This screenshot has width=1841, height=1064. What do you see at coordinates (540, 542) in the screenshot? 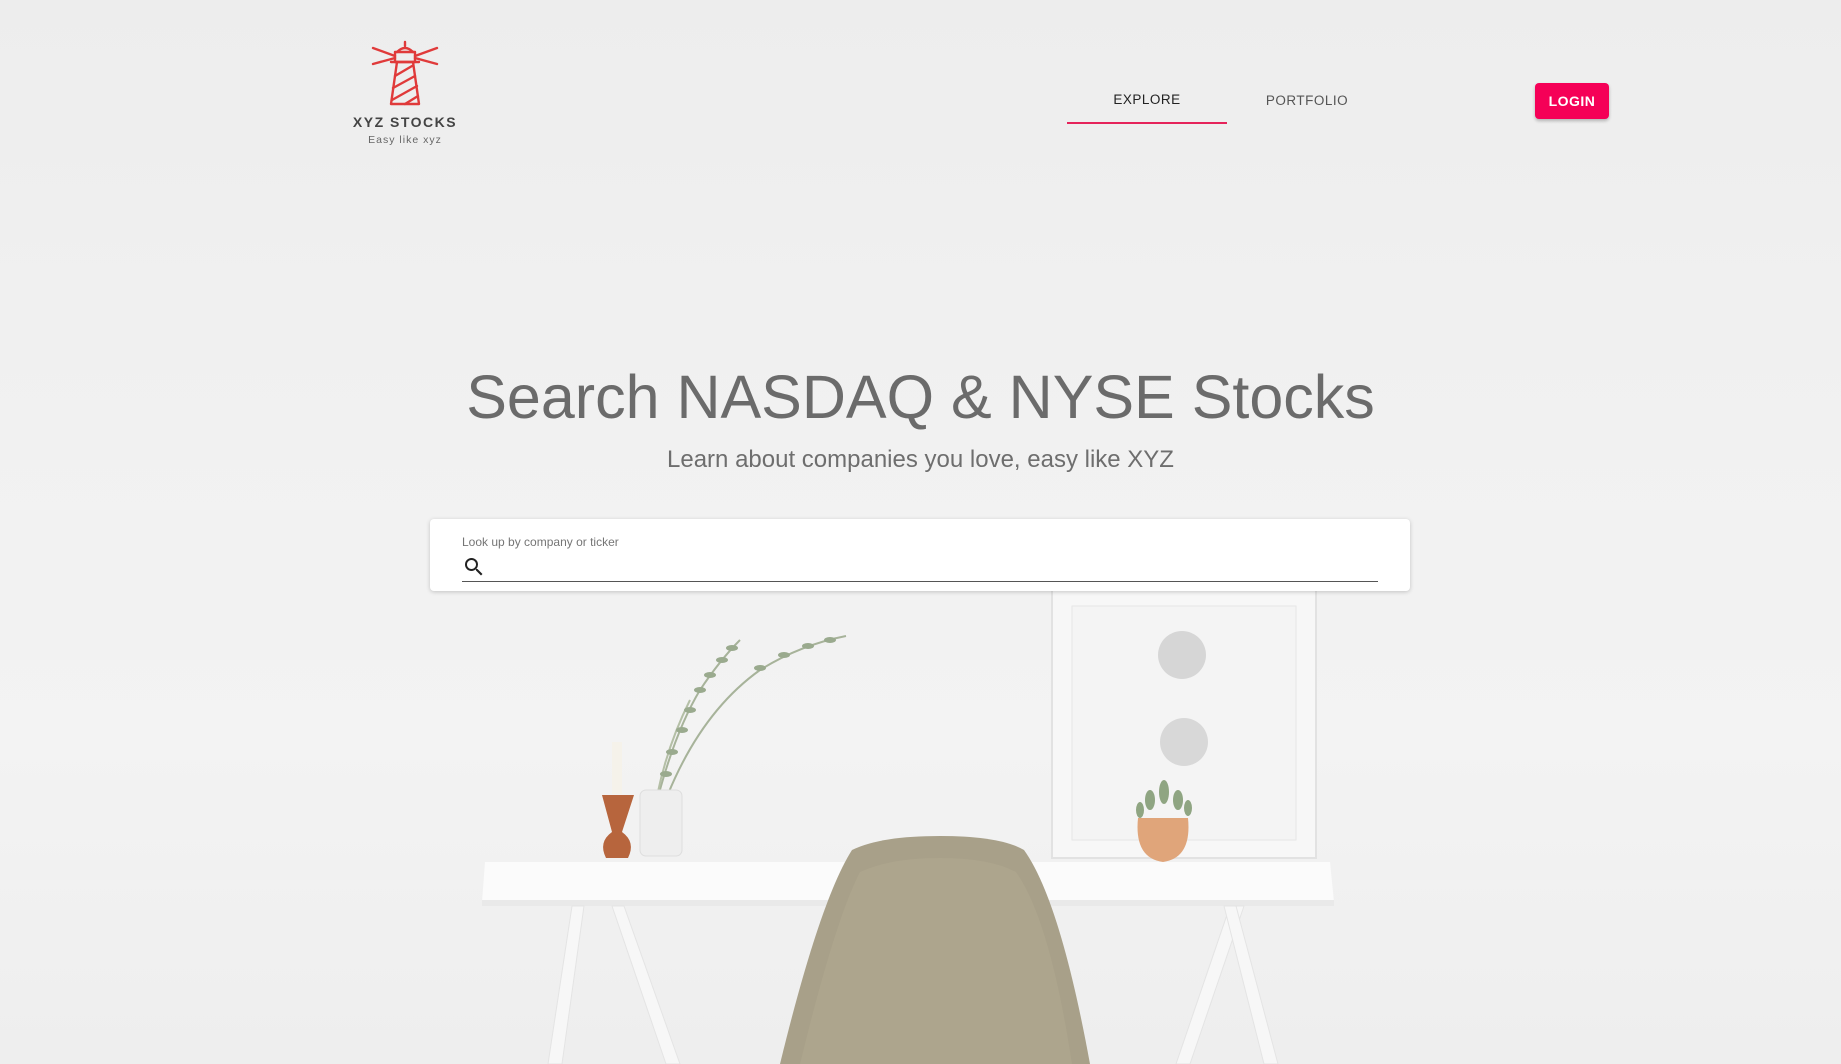
I see `search-label: Look up by company or ticker` at bounding box center [540, 542].